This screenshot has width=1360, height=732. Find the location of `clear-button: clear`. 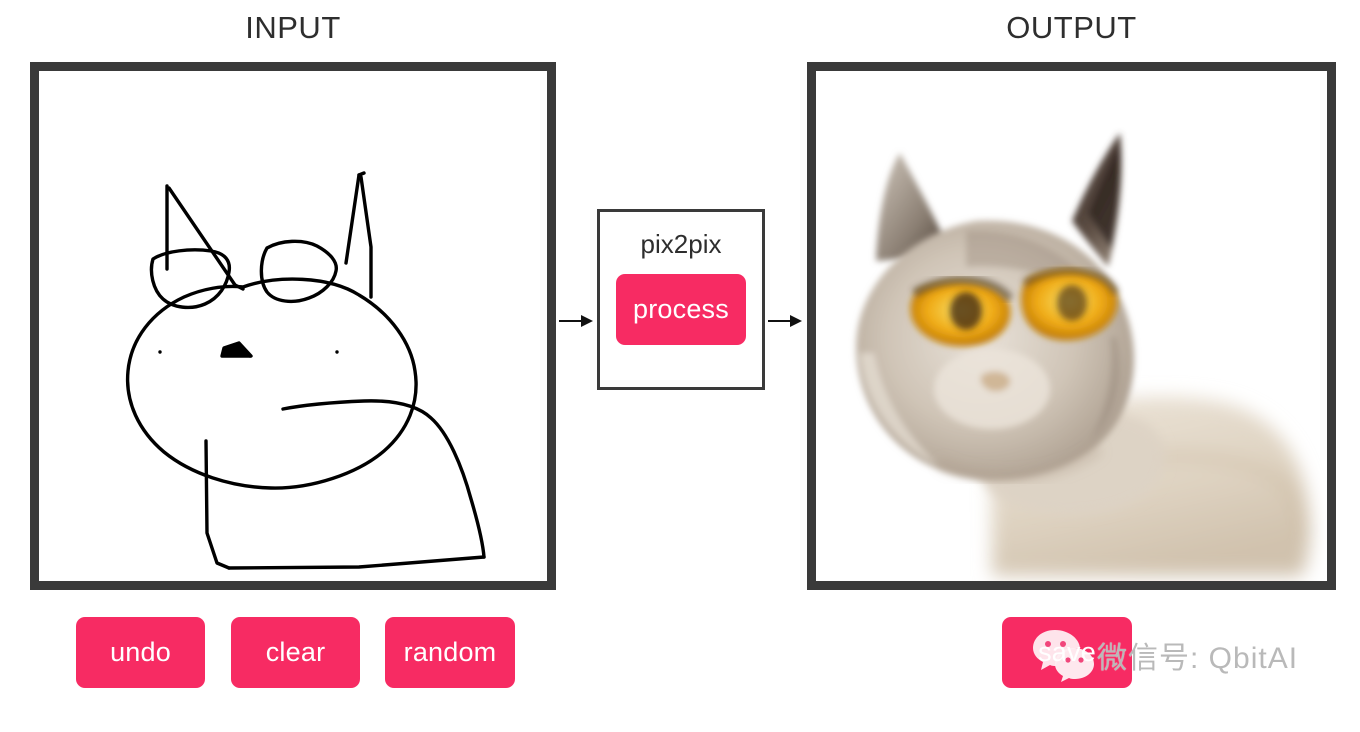

clear-button: clear is located at coordinates (295, 652).